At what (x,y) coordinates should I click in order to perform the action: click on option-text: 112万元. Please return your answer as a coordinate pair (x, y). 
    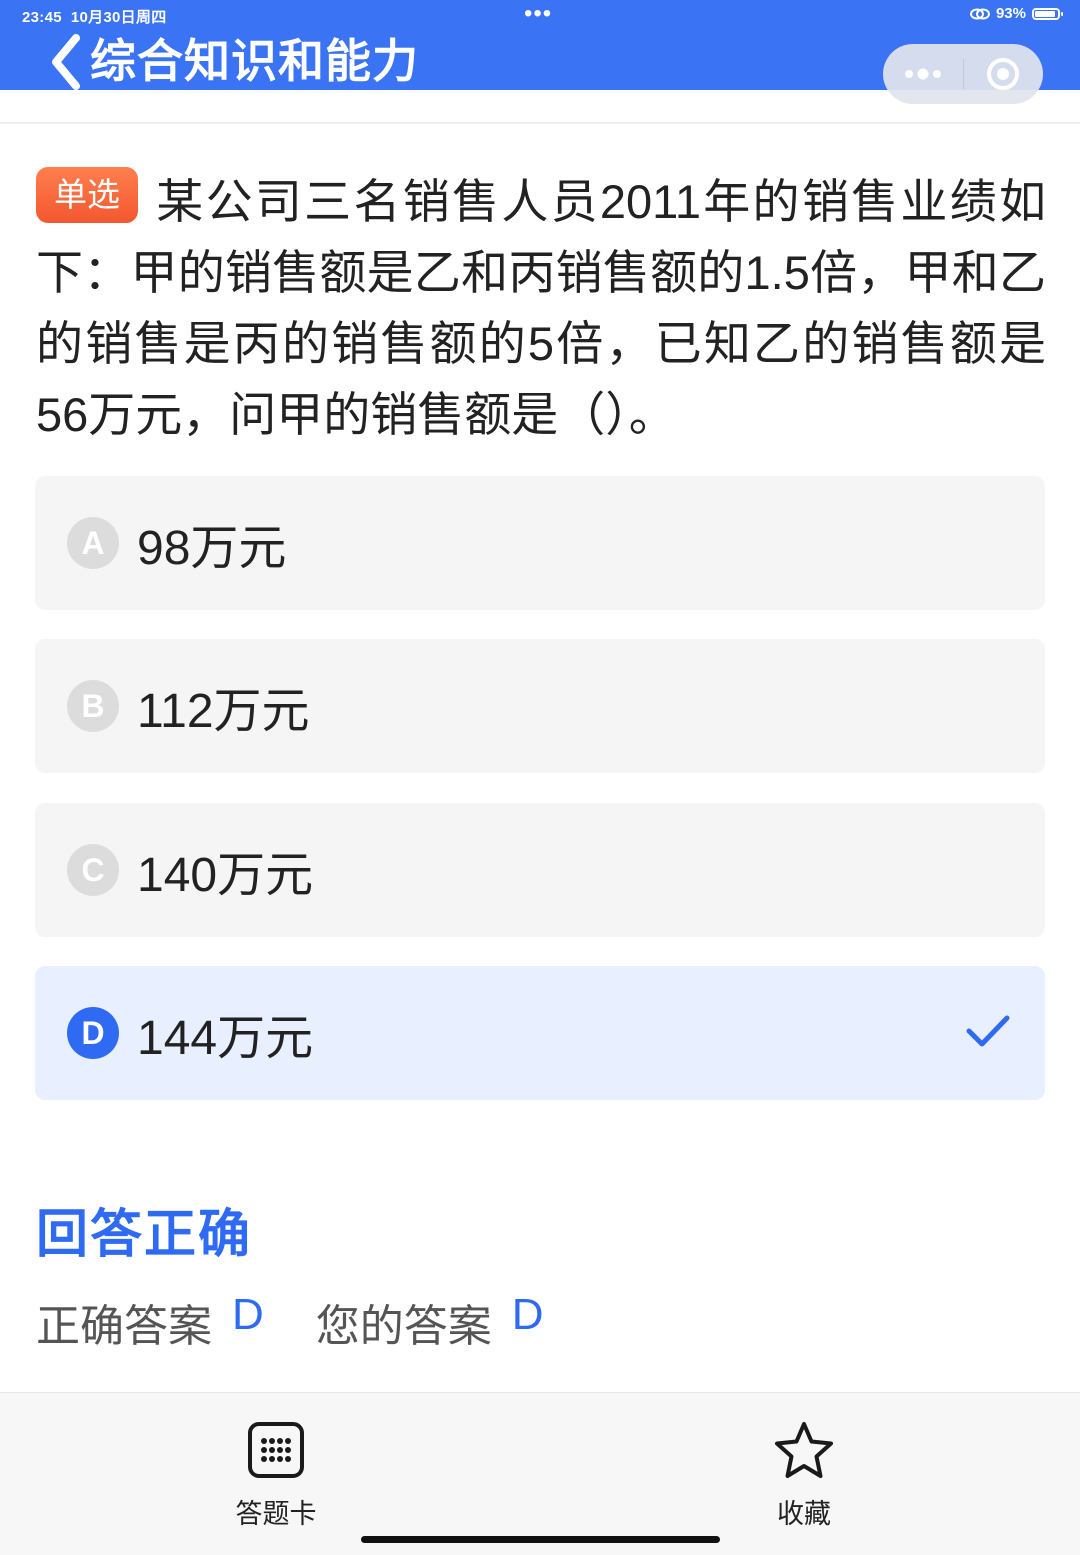
    Looking at the image, I should click on (223, 711).